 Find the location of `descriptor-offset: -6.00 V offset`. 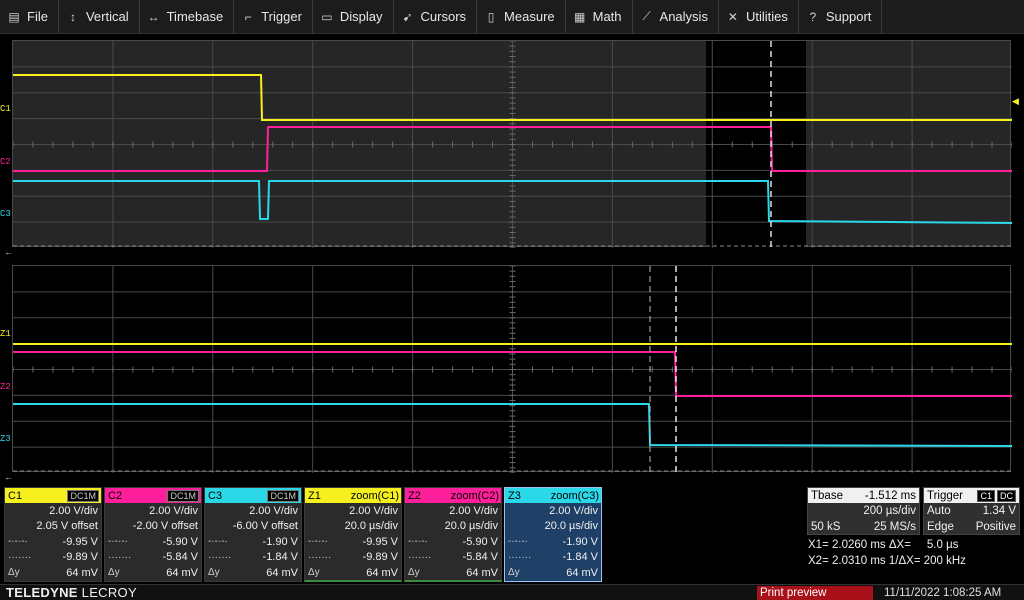

descriptor-offset: -6.00 V offset is located at coordinates (265, 526).